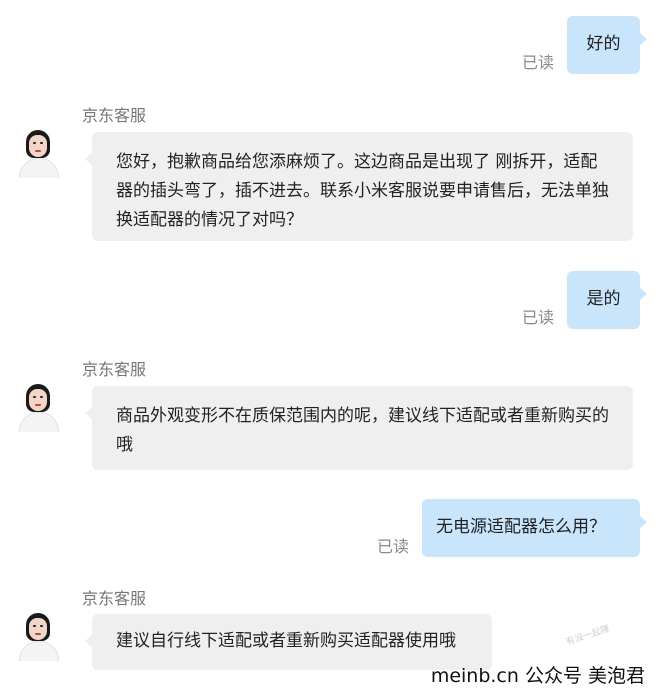 This screenshot has width=659, height=694. What do you see at coordinates (588, 636) in the screenshot?
I see `faint-watermark: 有没一起赚` at bounding box center [588, 636].